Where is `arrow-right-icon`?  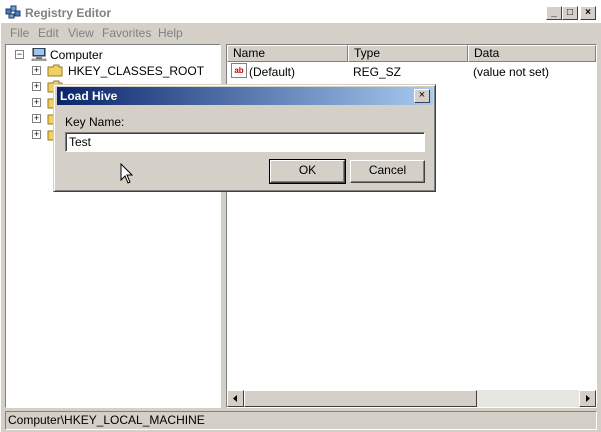
arrow-right-icon is located at coordinates (588, 398).